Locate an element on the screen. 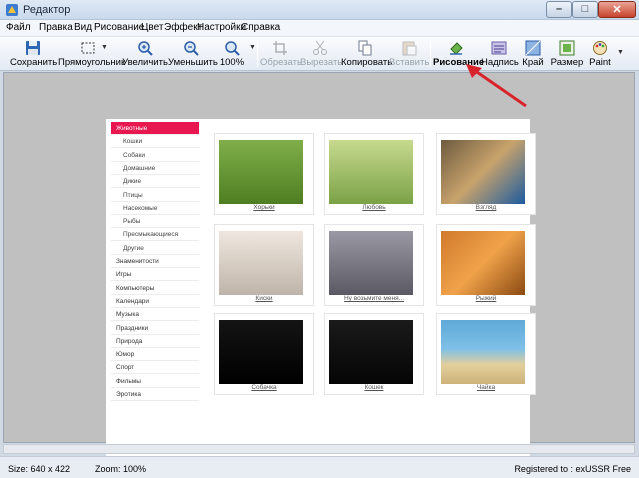 The width and height of the screenshot is (639, 478). photo-card: Киски is located at coordinates (264, 265).